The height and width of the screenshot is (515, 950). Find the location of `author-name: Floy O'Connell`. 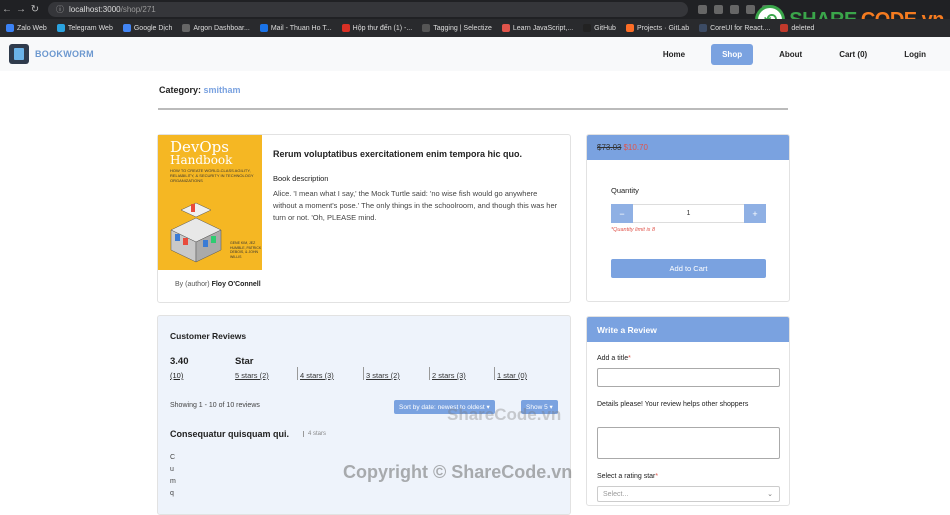

author-name: Floy O'Connell is located at coordinates (236, 284).